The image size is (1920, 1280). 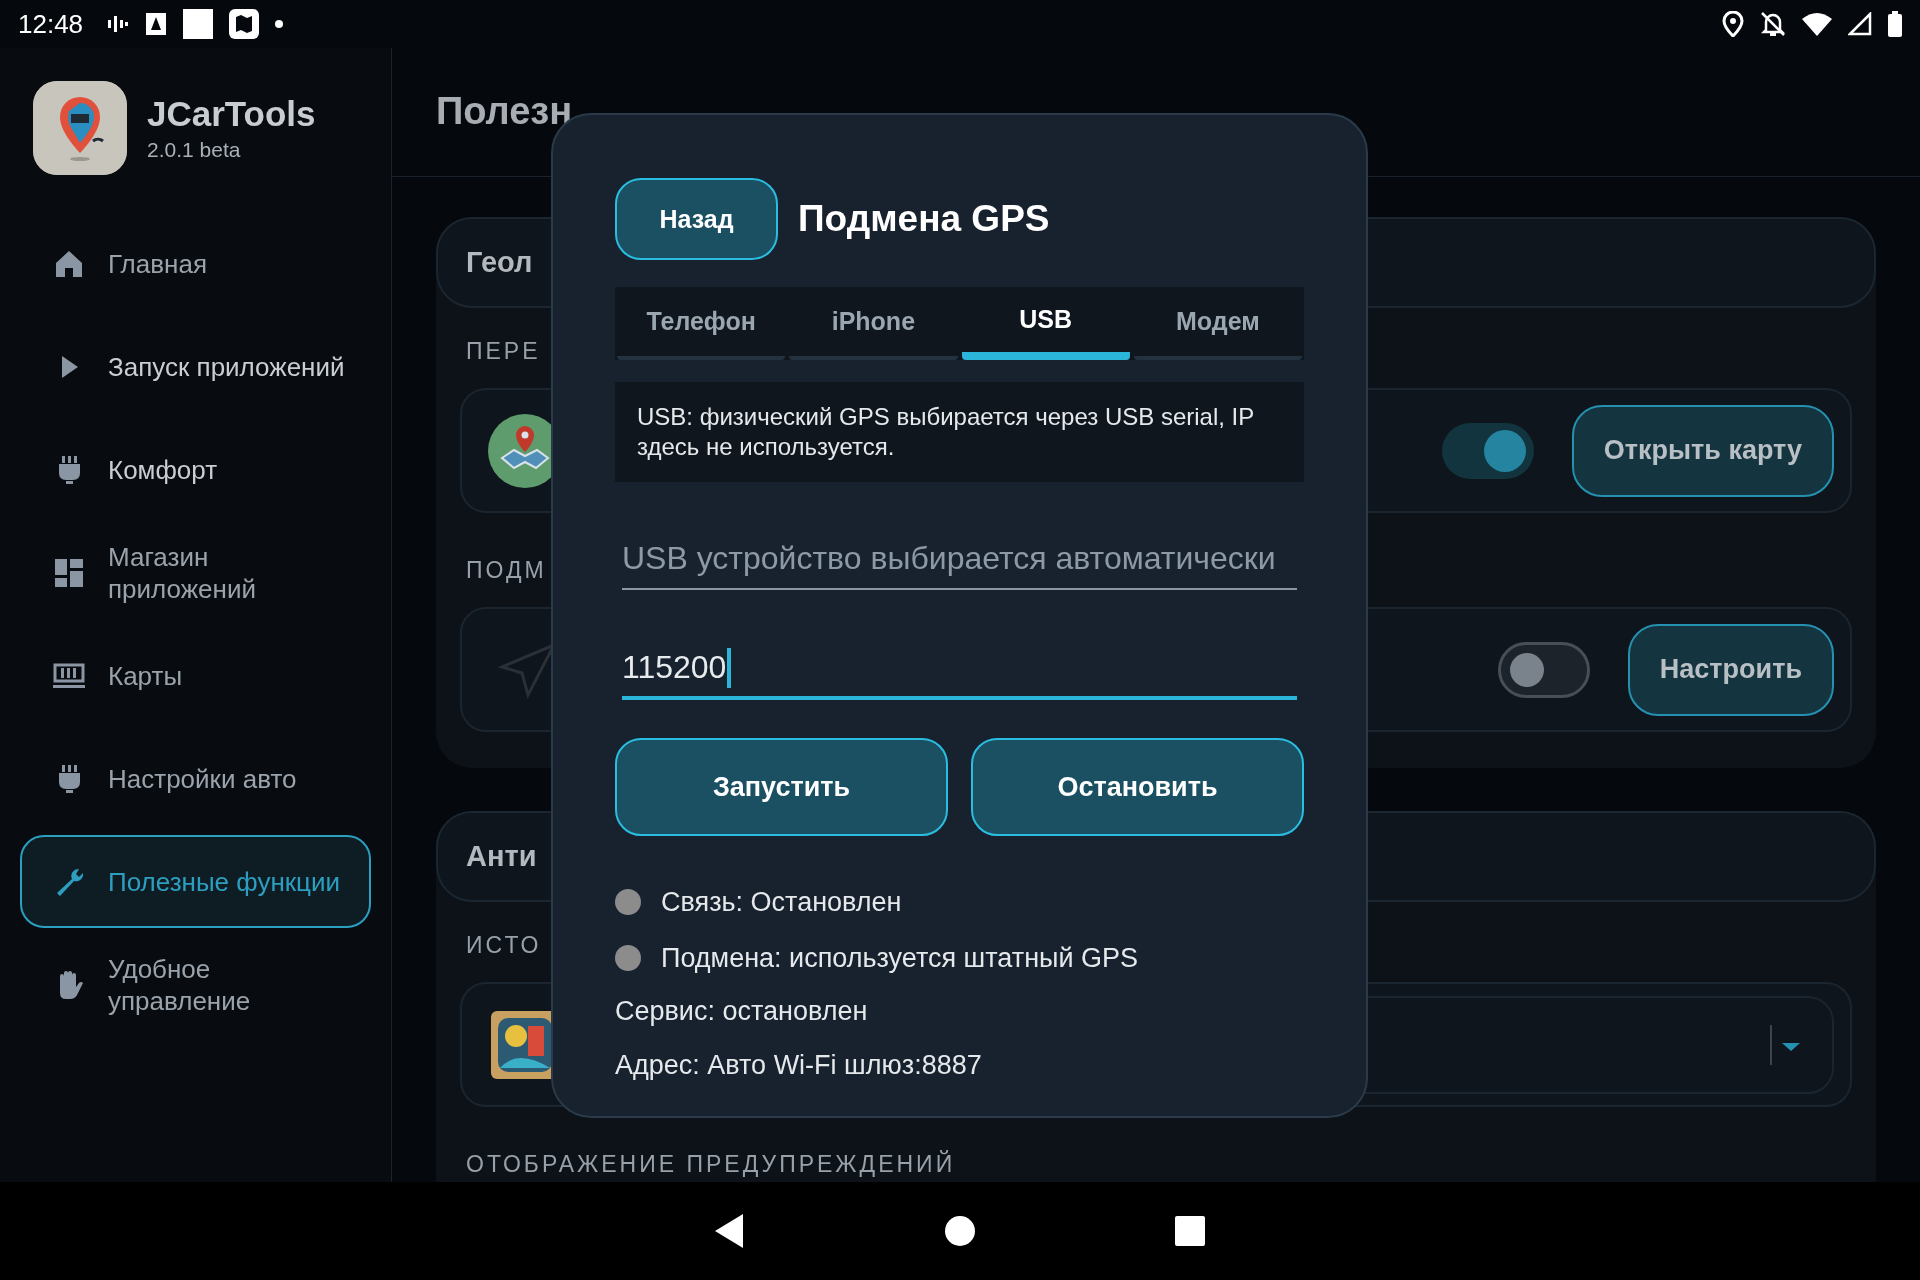 What do you see at coordinates (1137, 787) in the screenshot?
I see `dialog-button: Остановить` at bounding box center [1137, 787].